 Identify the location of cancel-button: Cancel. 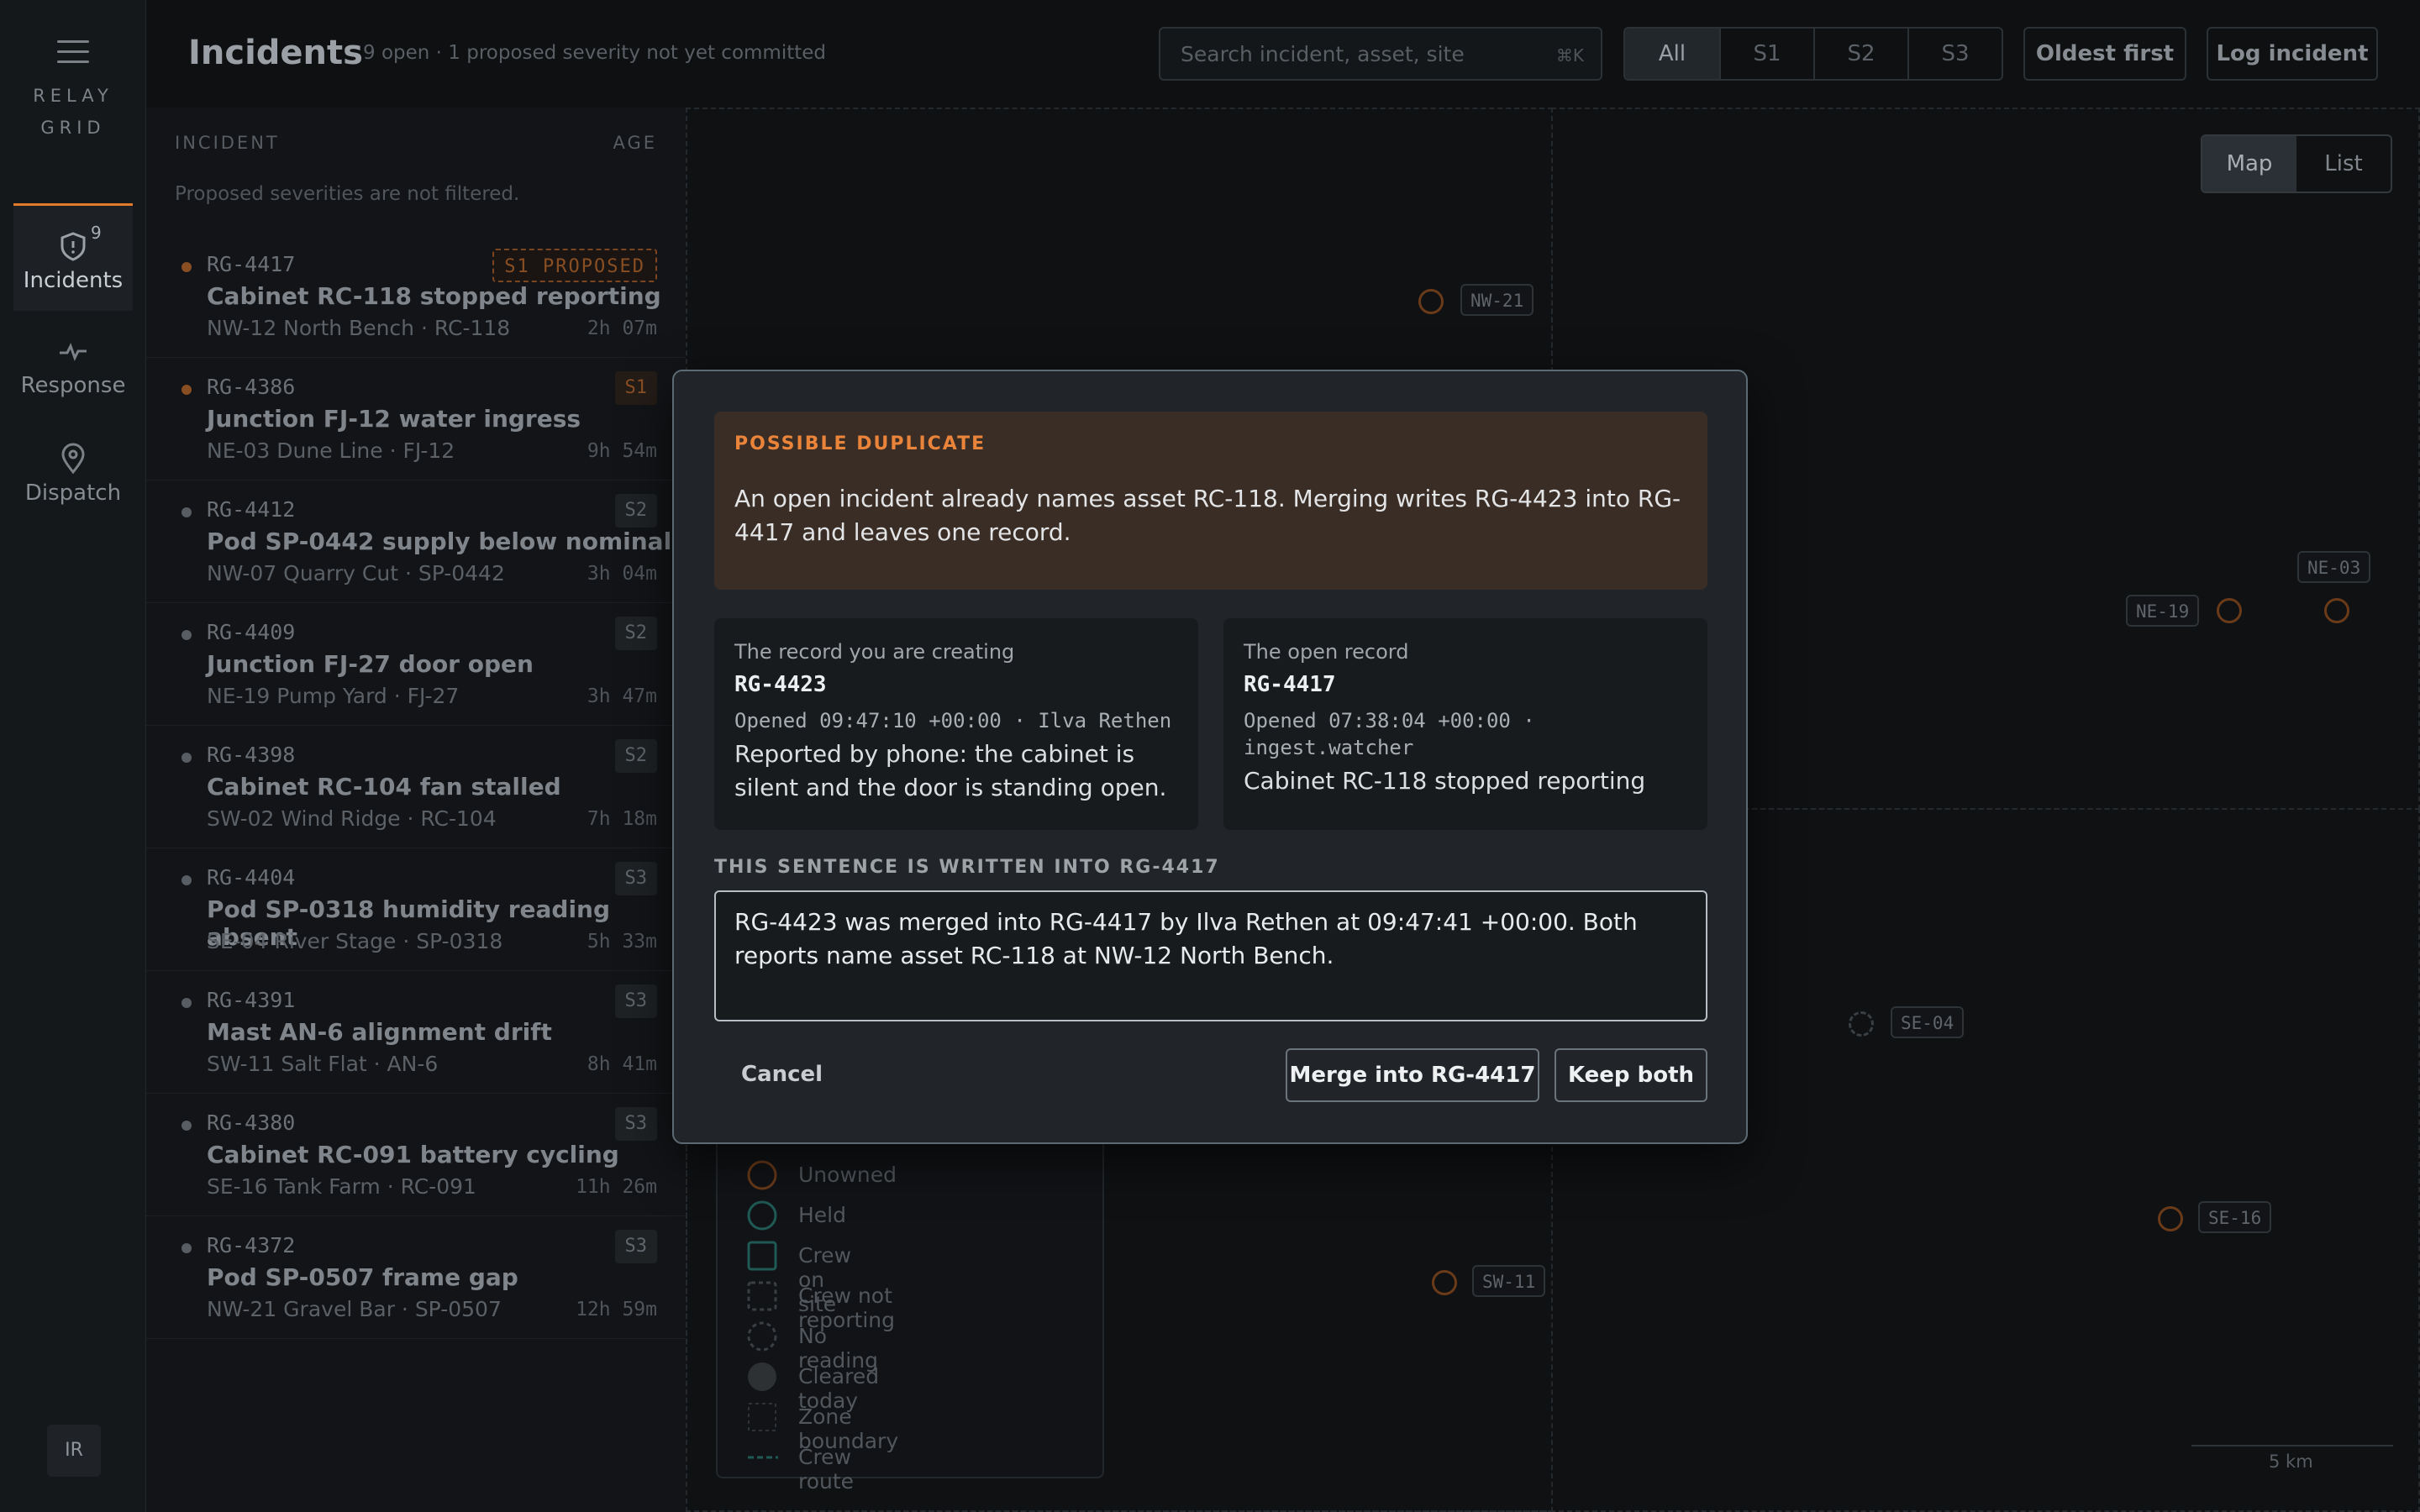
(782, 1074).